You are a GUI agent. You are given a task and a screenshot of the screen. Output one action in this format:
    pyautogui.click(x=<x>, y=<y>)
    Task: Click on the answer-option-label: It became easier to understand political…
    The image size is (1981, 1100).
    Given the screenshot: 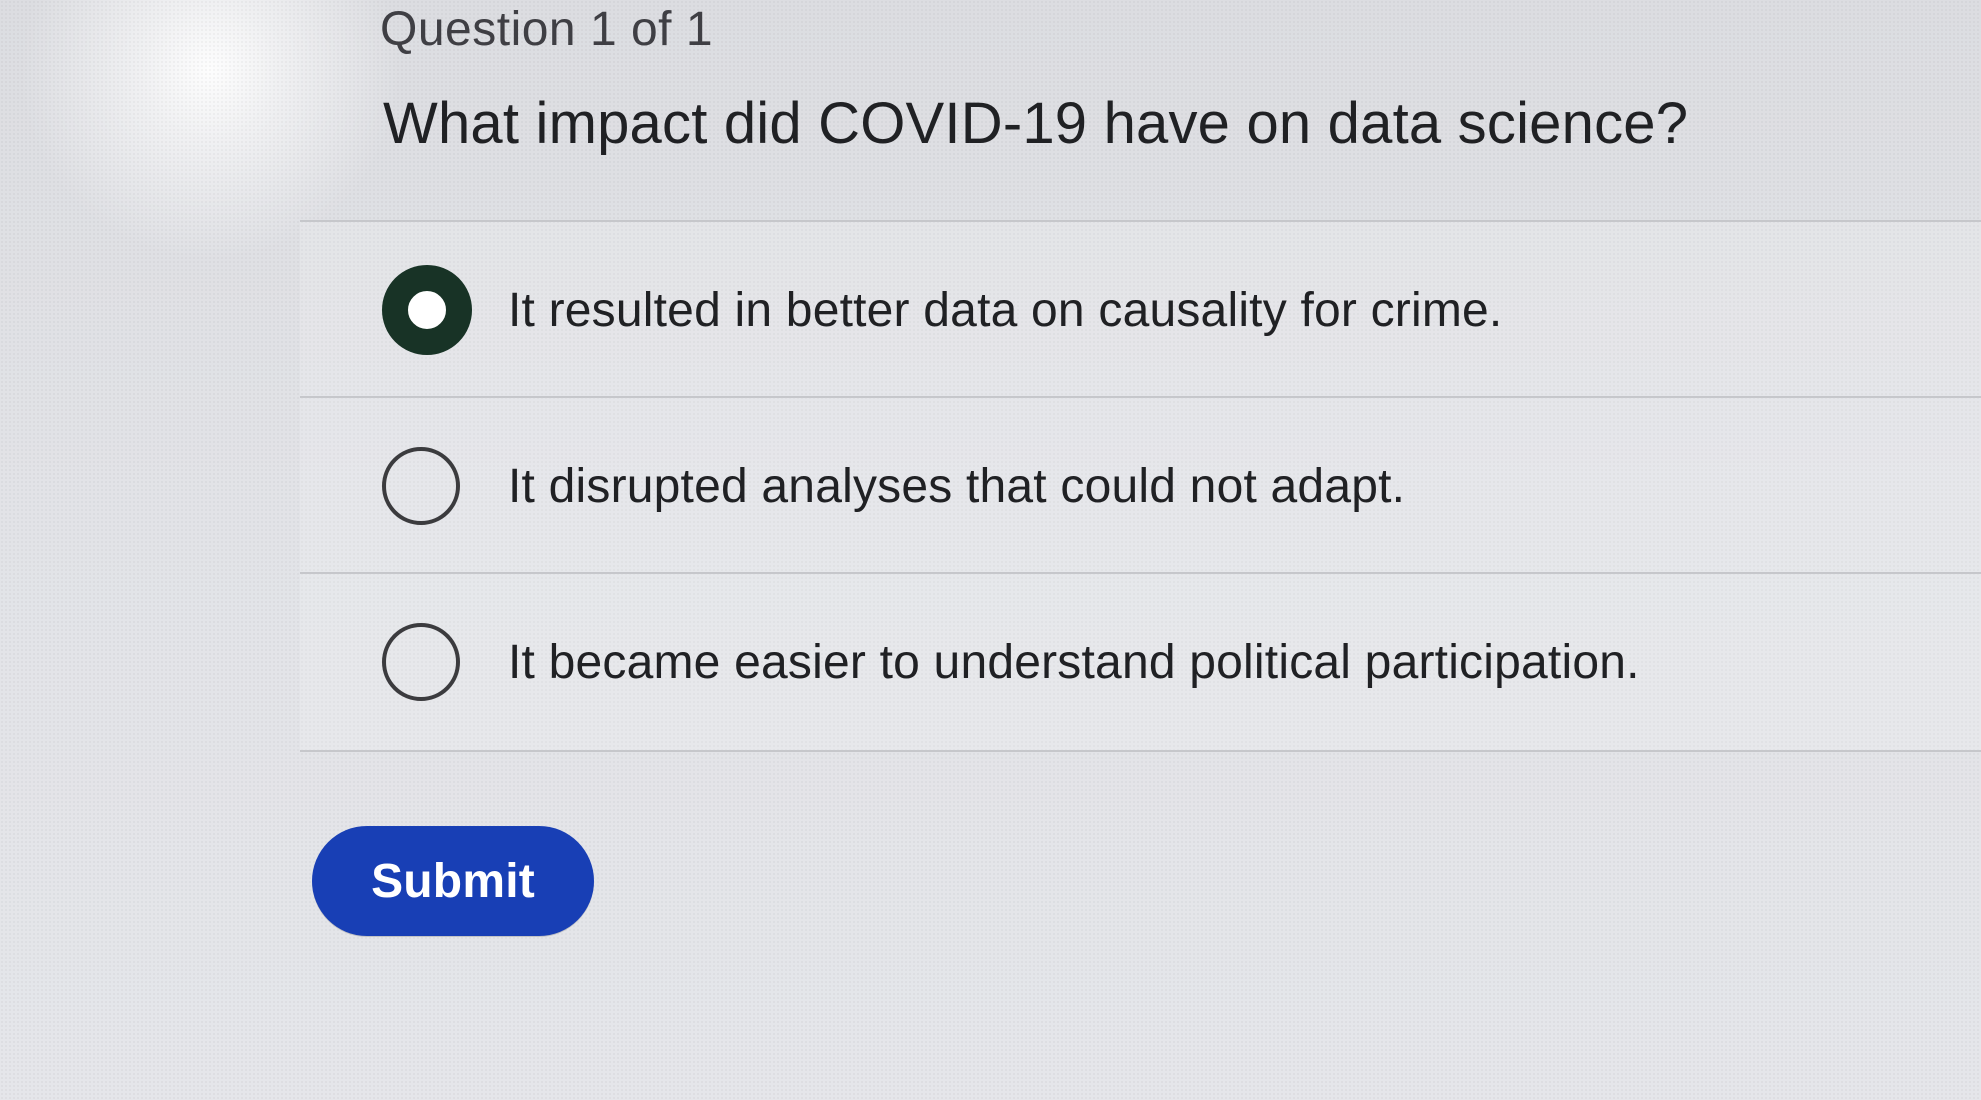 What is the action you would take?
    pyautogui.click(x=1074, y=662)
    